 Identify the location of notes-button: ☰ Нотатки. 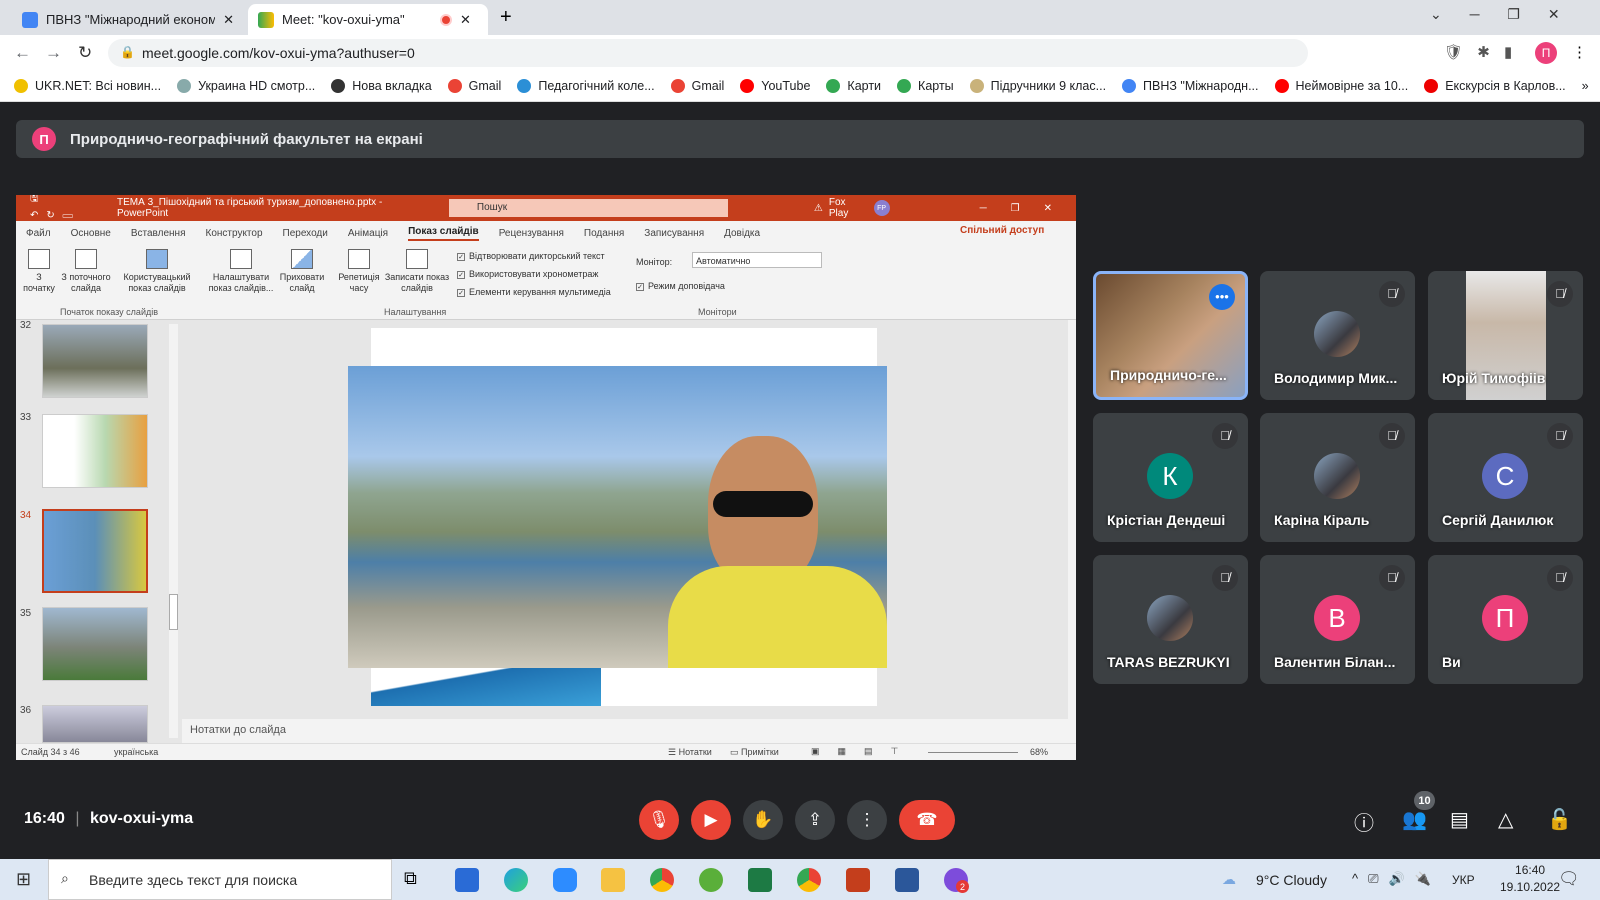
(690, 752).